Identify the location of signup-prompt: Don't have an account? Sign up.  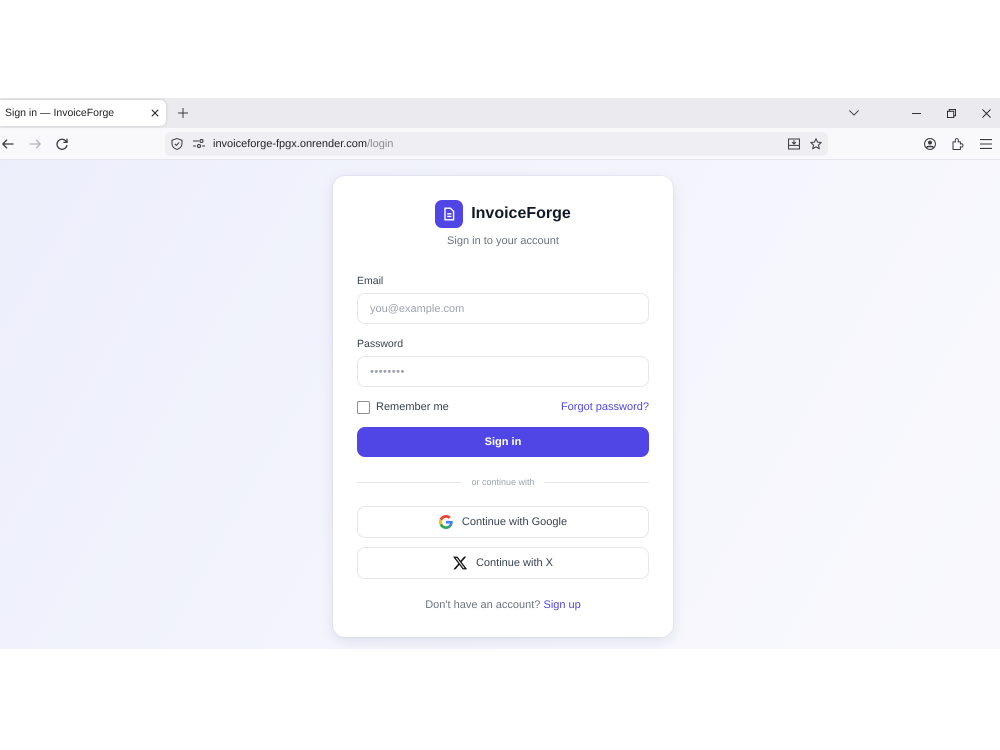
(503, 605).